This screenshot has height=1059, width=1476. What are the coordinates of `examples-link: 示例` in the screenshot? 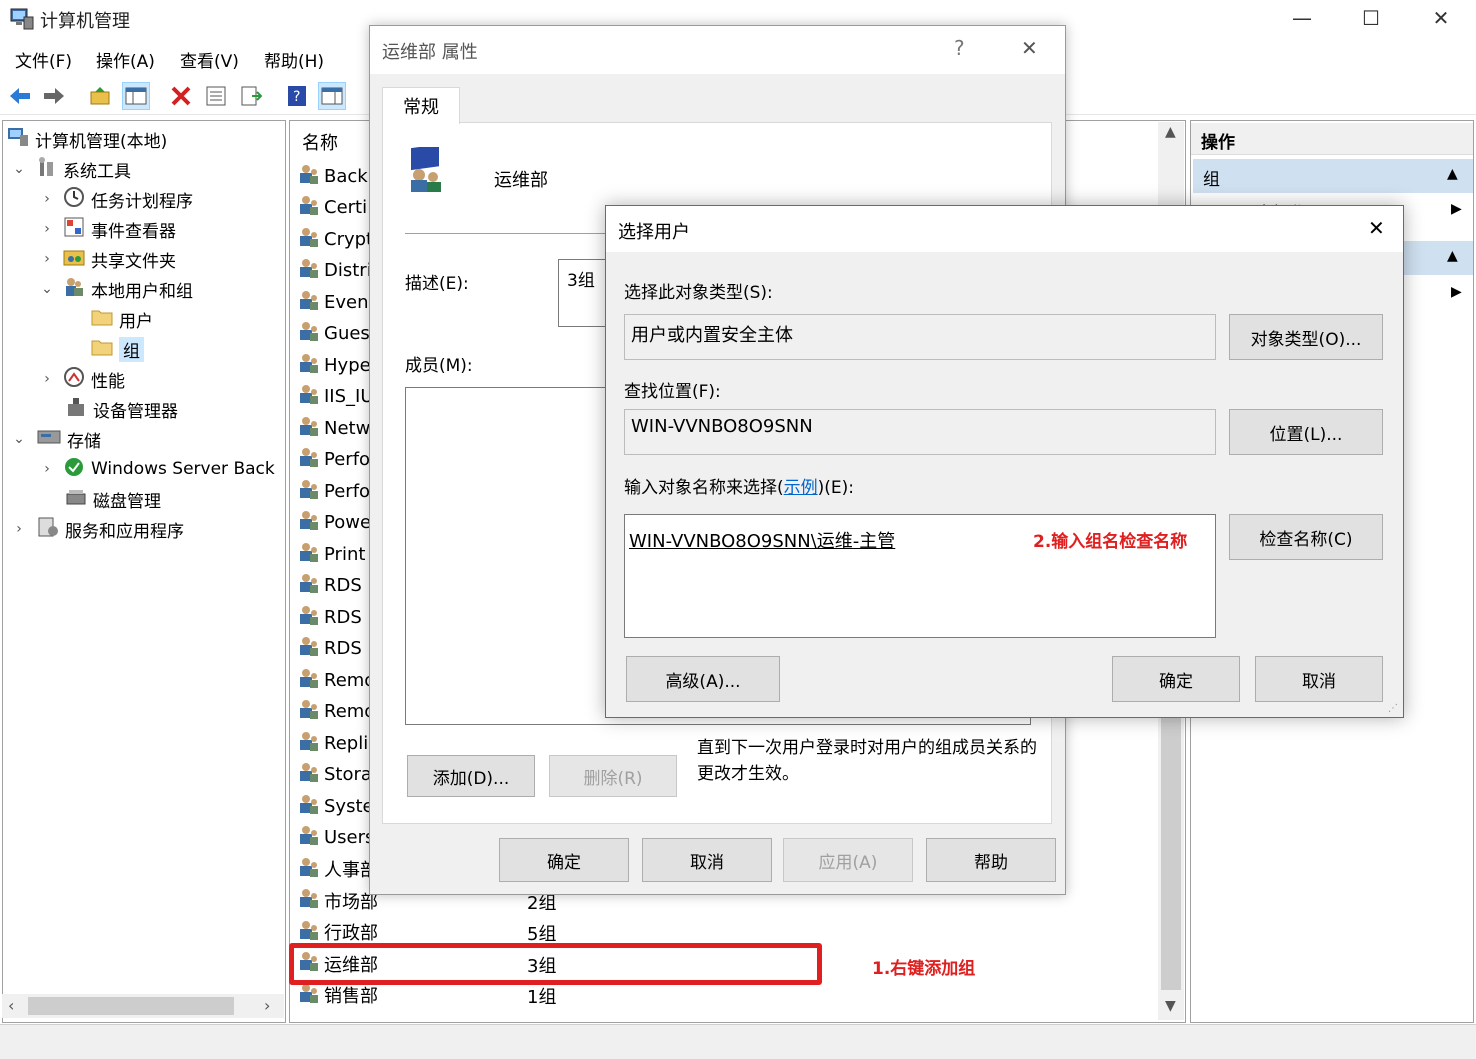 It's located at (801, 488).